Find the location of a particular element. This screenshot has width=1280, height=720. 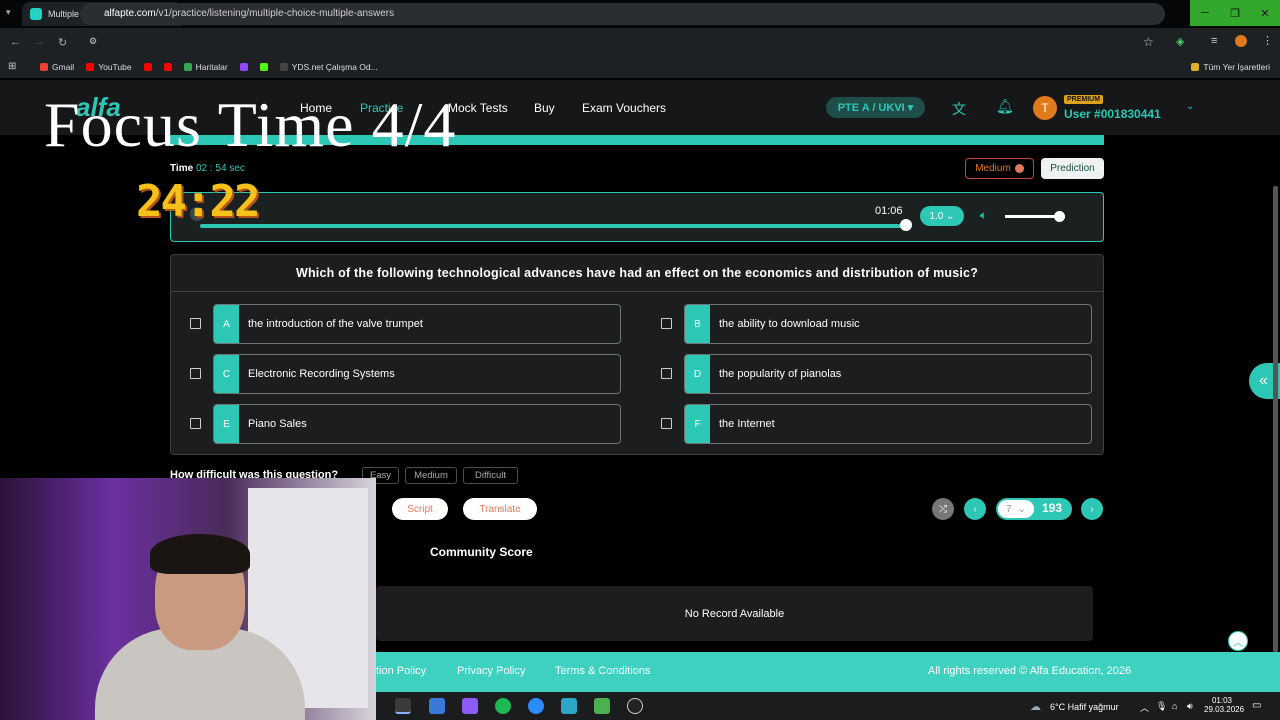

next-page-icon: › is located at coordinates (1092, 509).